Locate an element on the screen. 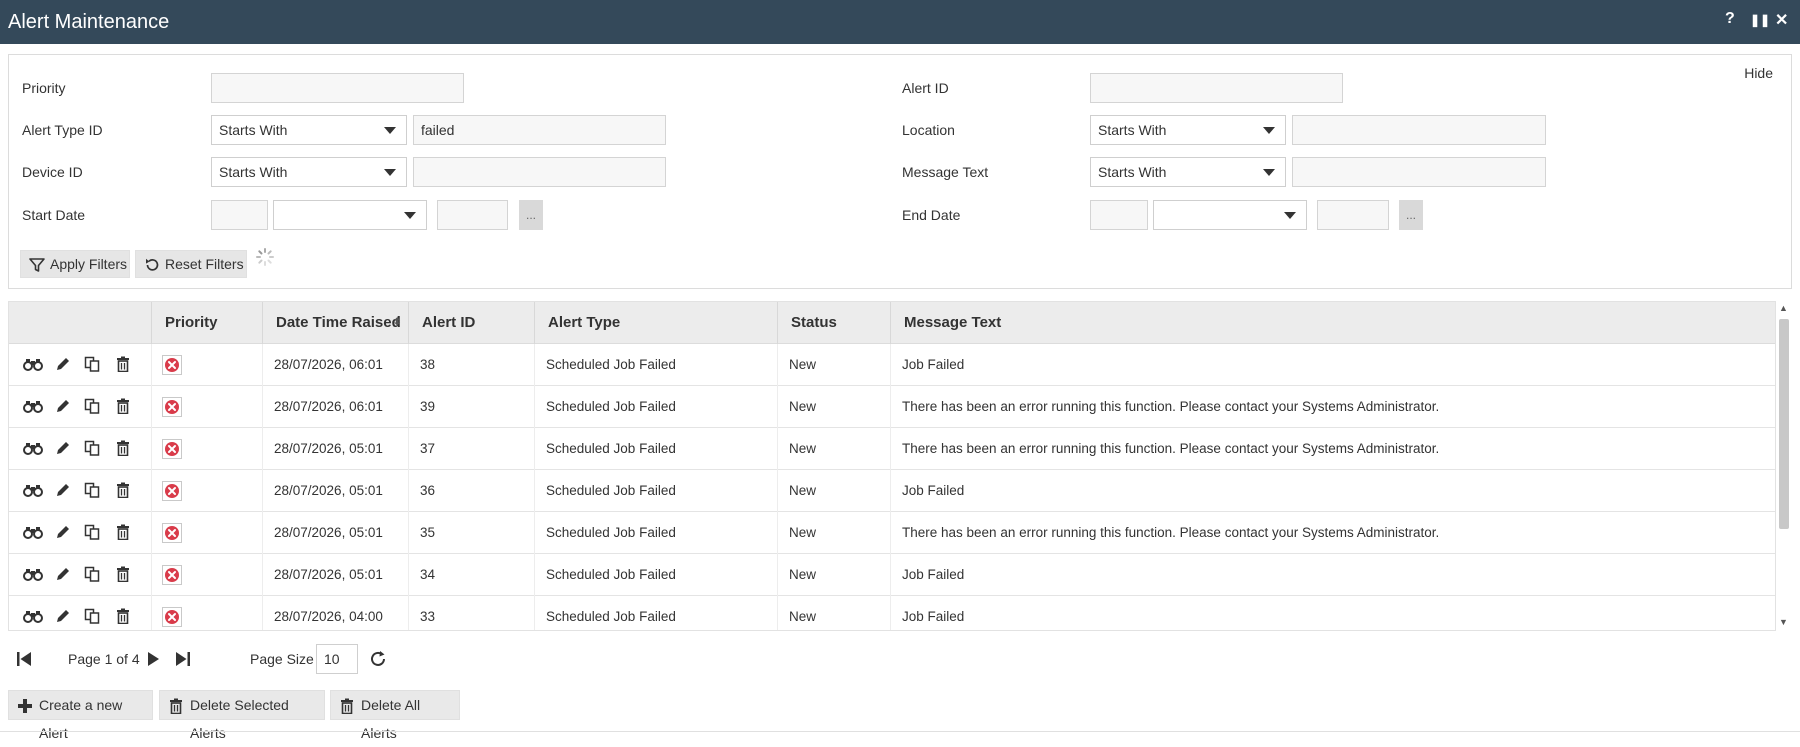 The height and width of the screenshot is (747, 1800). location-label: Location is located at coordinates (928, 130).